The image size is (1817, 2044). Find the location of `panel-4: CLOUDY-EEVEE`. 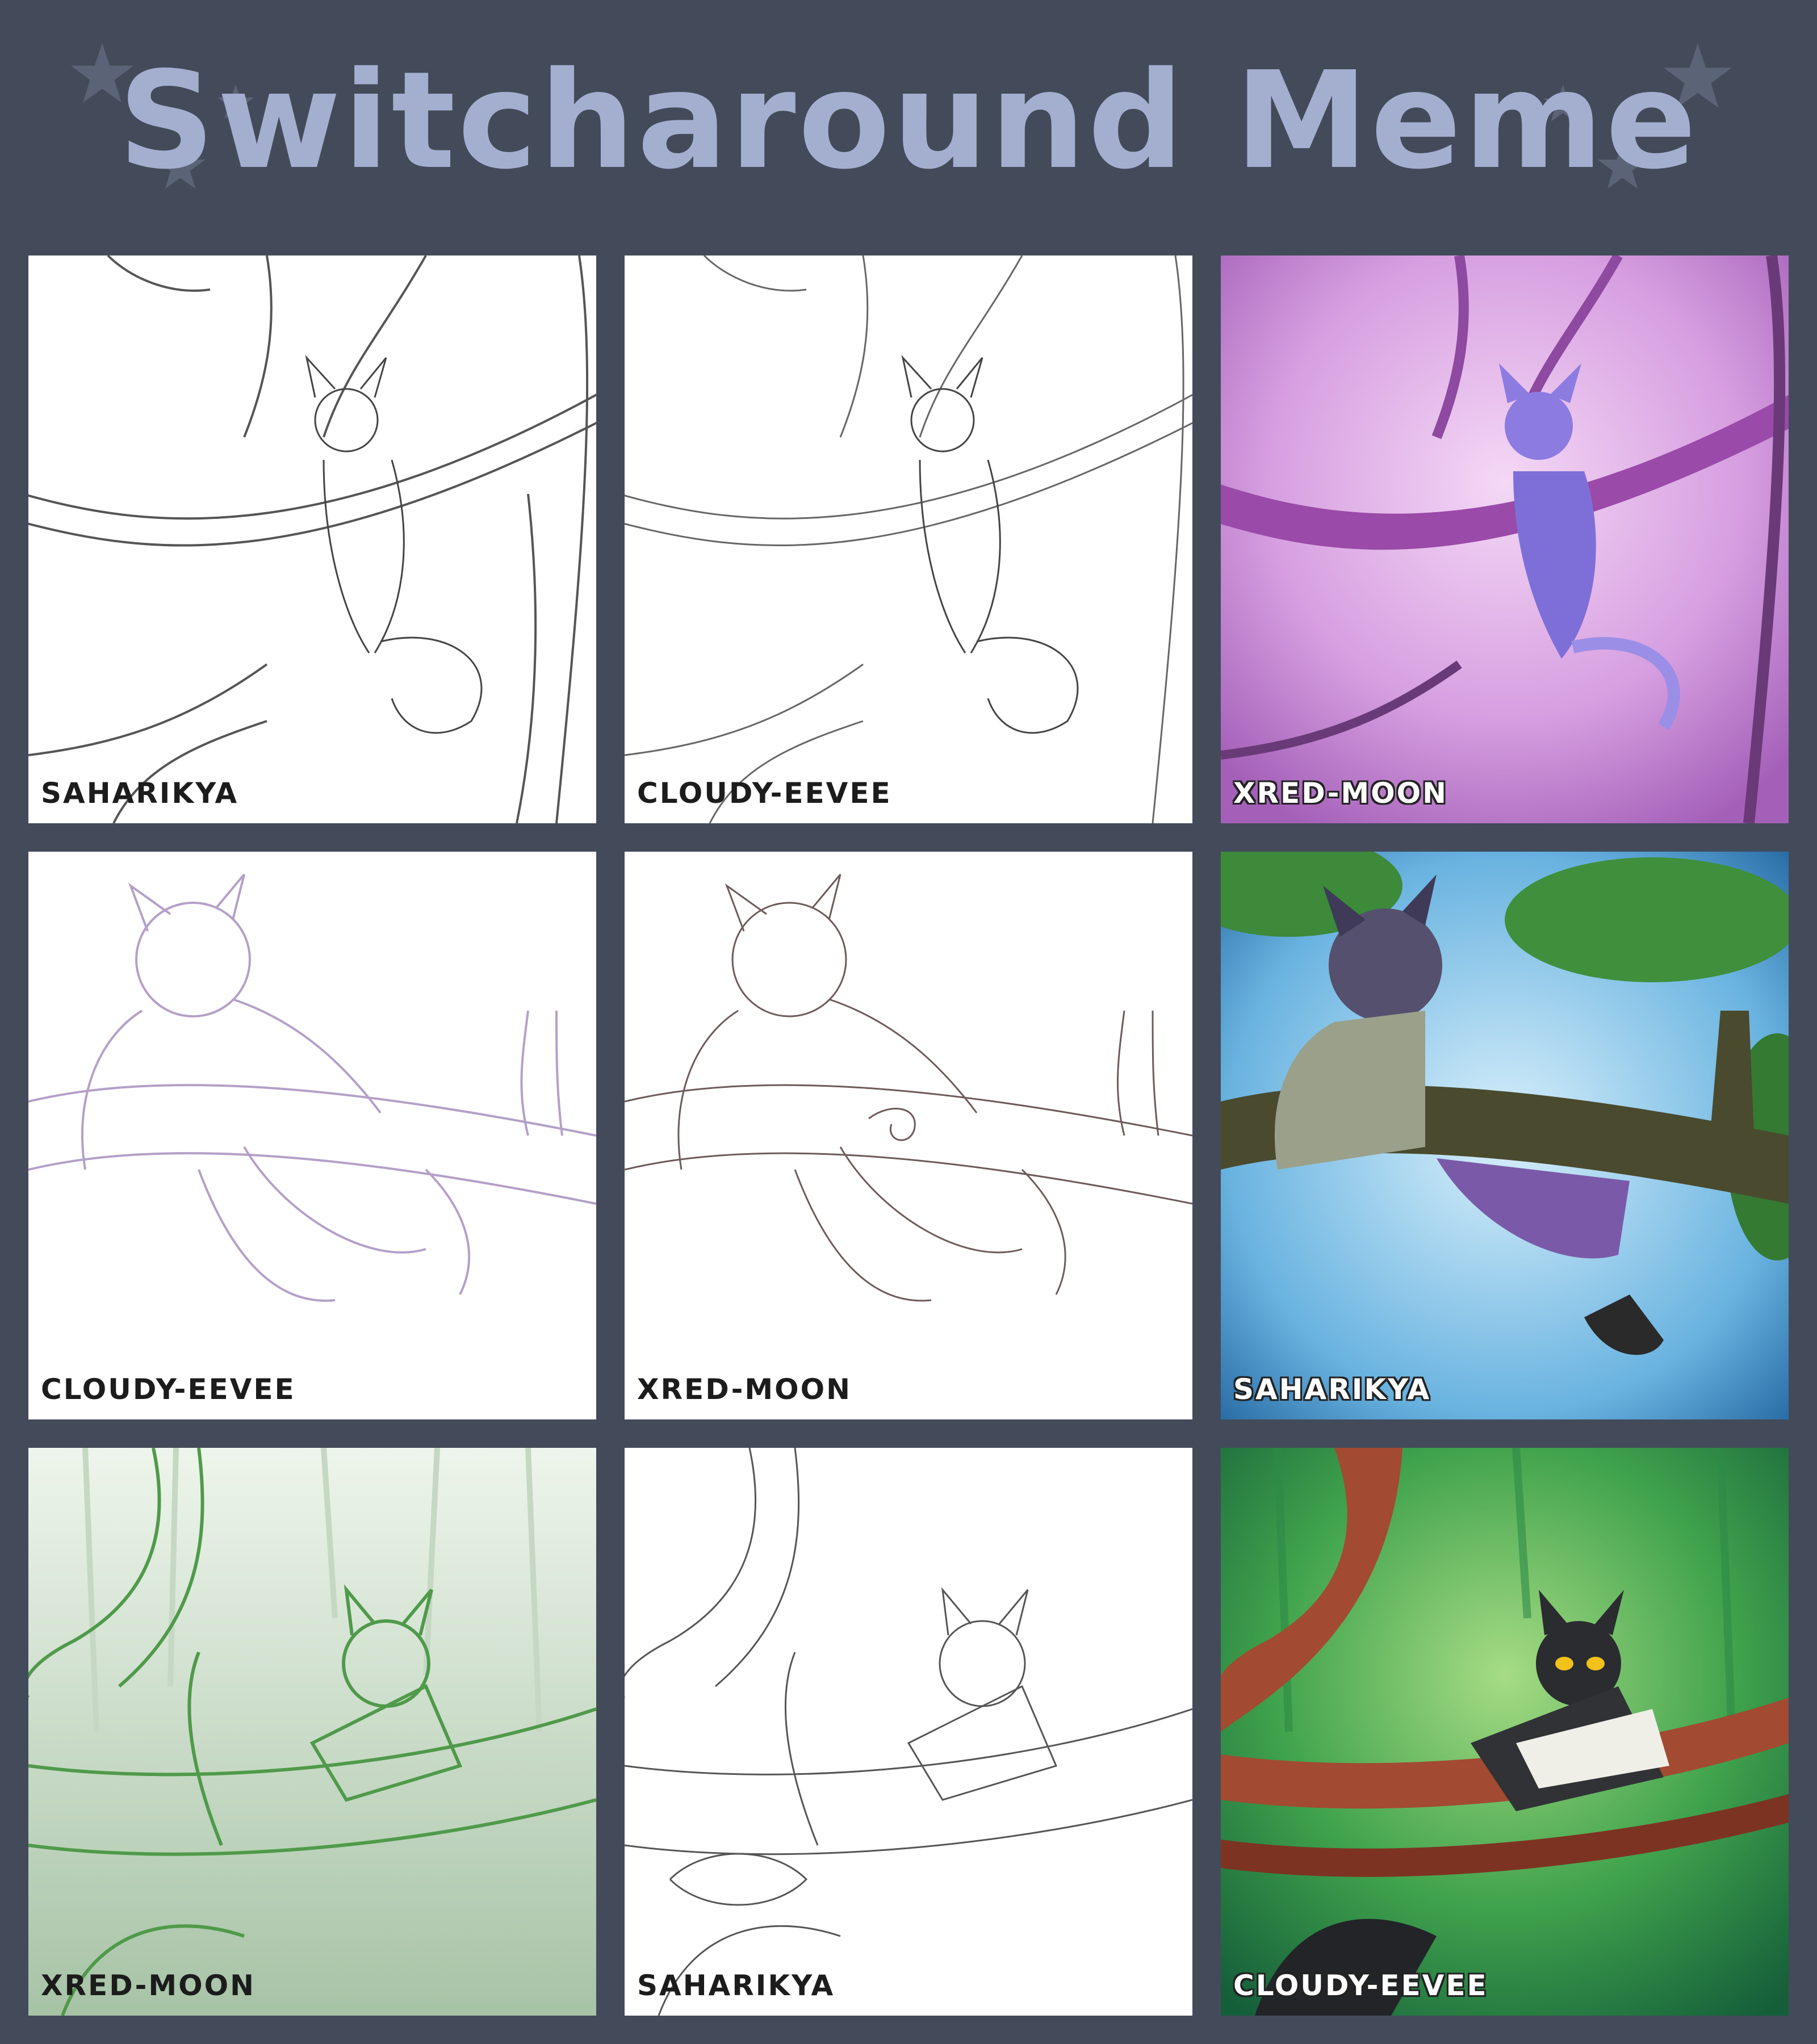

panel-4: CLOUDY-EEVEE is located at coordinates (312, 1135).